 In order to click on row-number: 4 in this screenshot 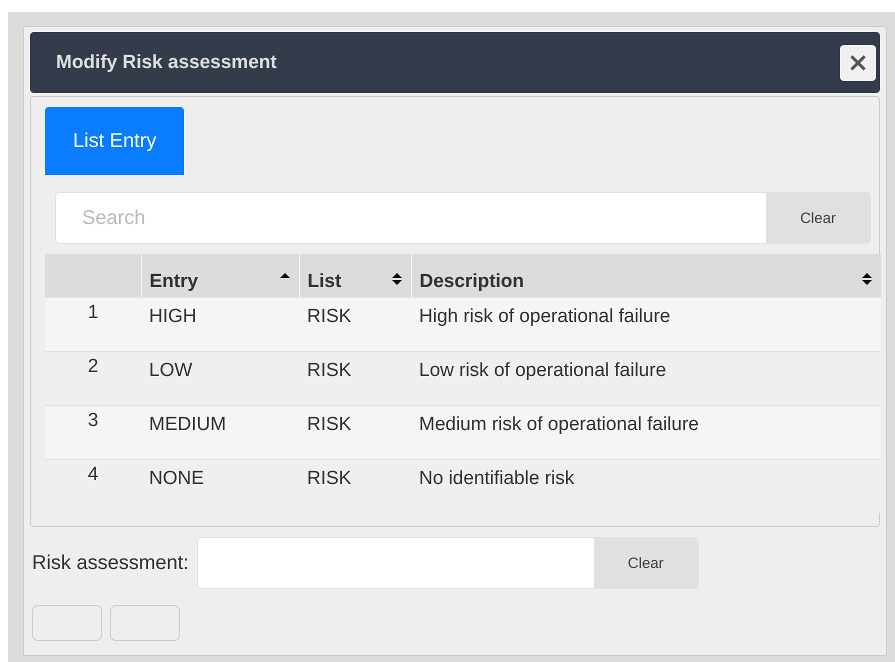, I will do `click(93, 474)`.